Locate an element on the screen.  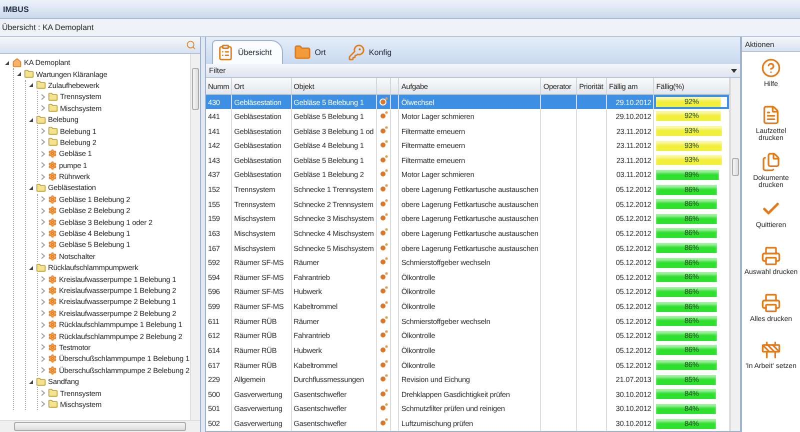
search-icon is located at coordinates (191, 45).